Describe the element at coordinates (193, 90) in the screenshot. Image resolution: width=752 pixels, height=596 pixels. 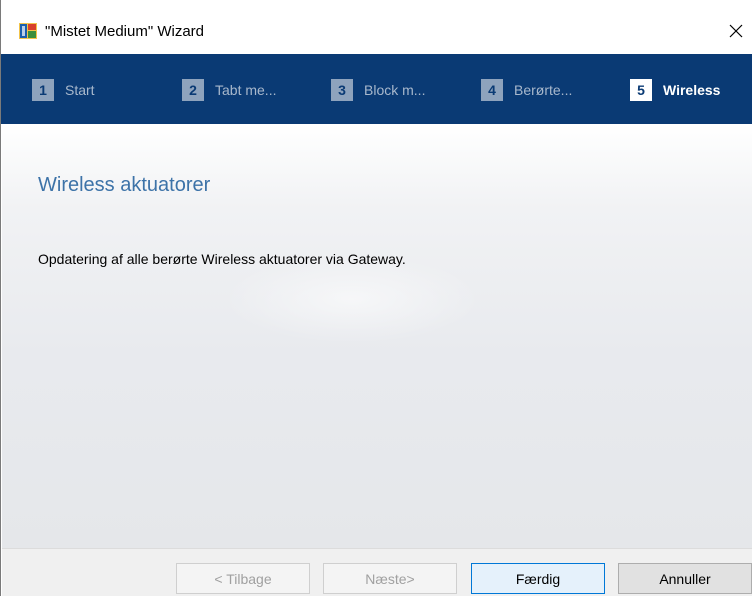
I see `step-number: 2` at that location.